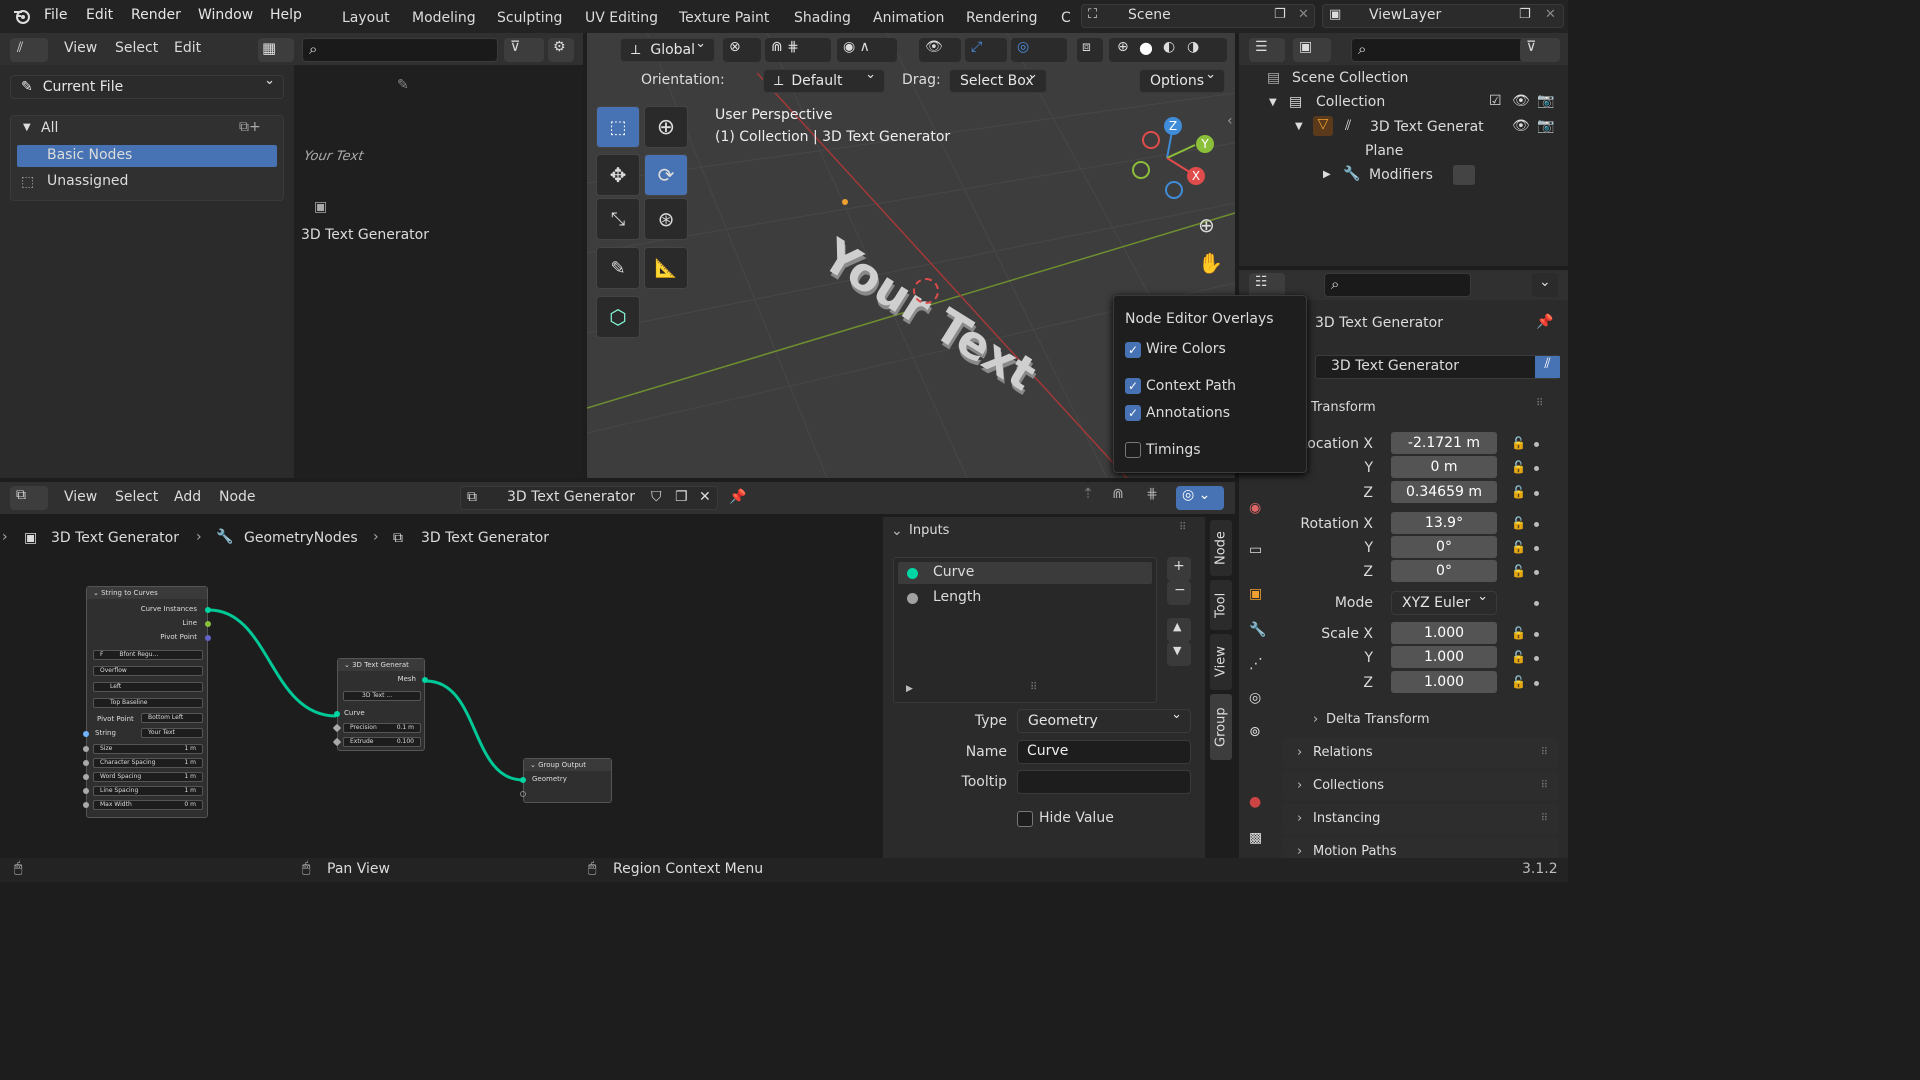  Describe the element at coordinates (225, 15) in the screenshot. I see `menu-window: Window` at that location.